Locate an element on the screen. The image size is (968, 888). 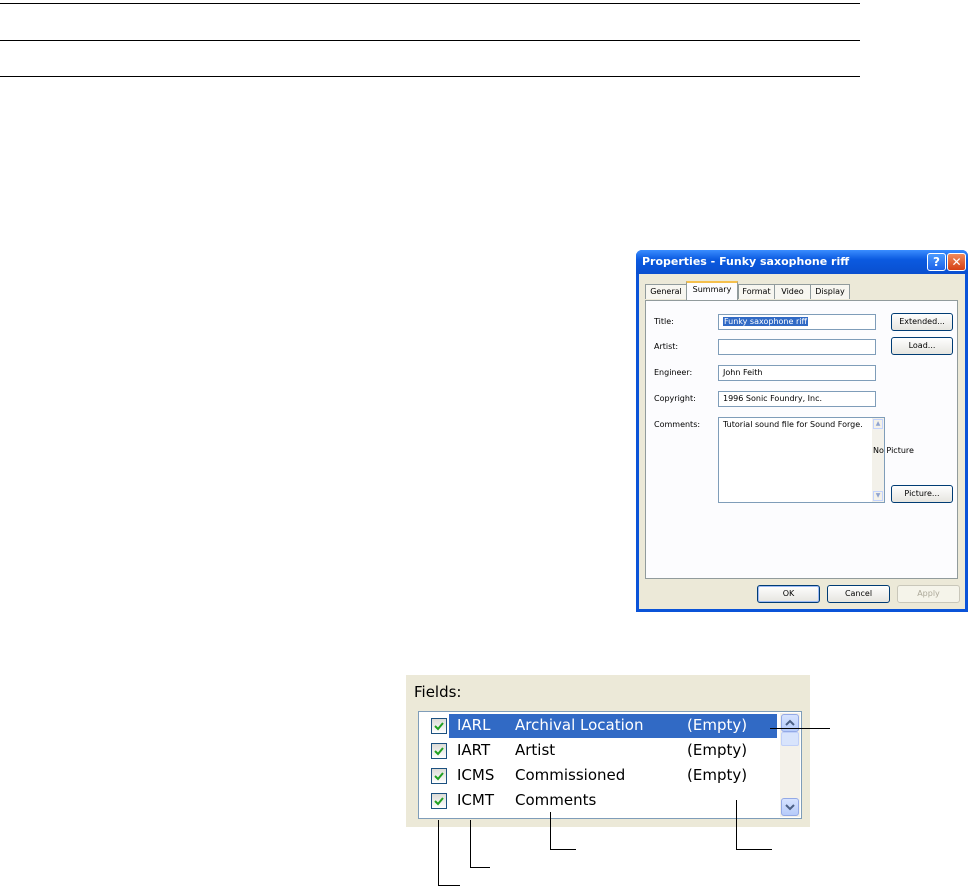
callout-line-name-col-h is located at coordinates (563, 849).